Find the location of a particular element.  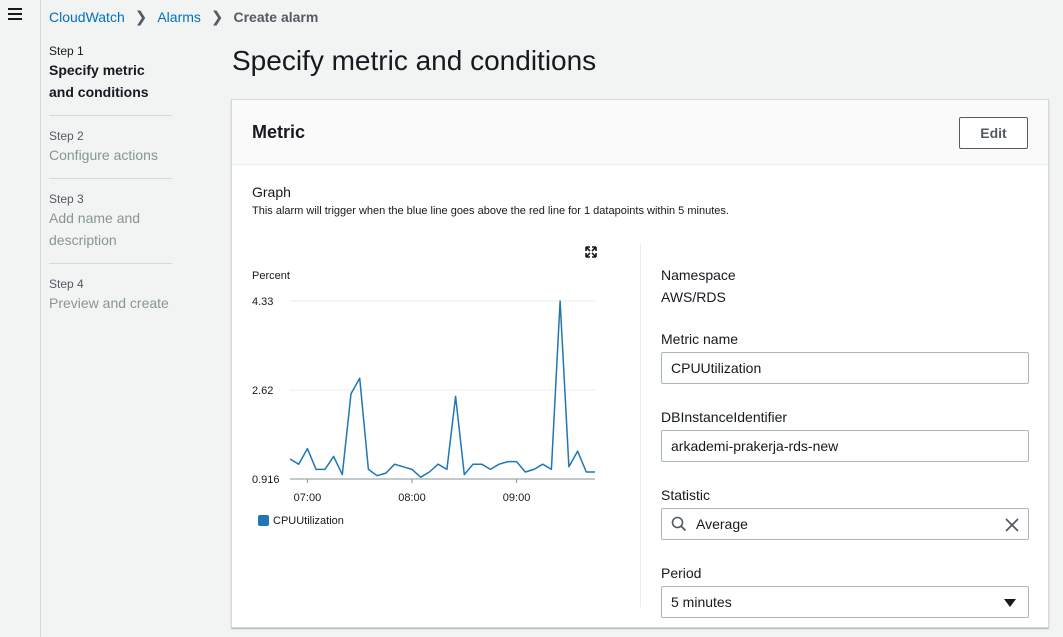

namespace-value: AWS/RDS is located at coordinates (693, 297).